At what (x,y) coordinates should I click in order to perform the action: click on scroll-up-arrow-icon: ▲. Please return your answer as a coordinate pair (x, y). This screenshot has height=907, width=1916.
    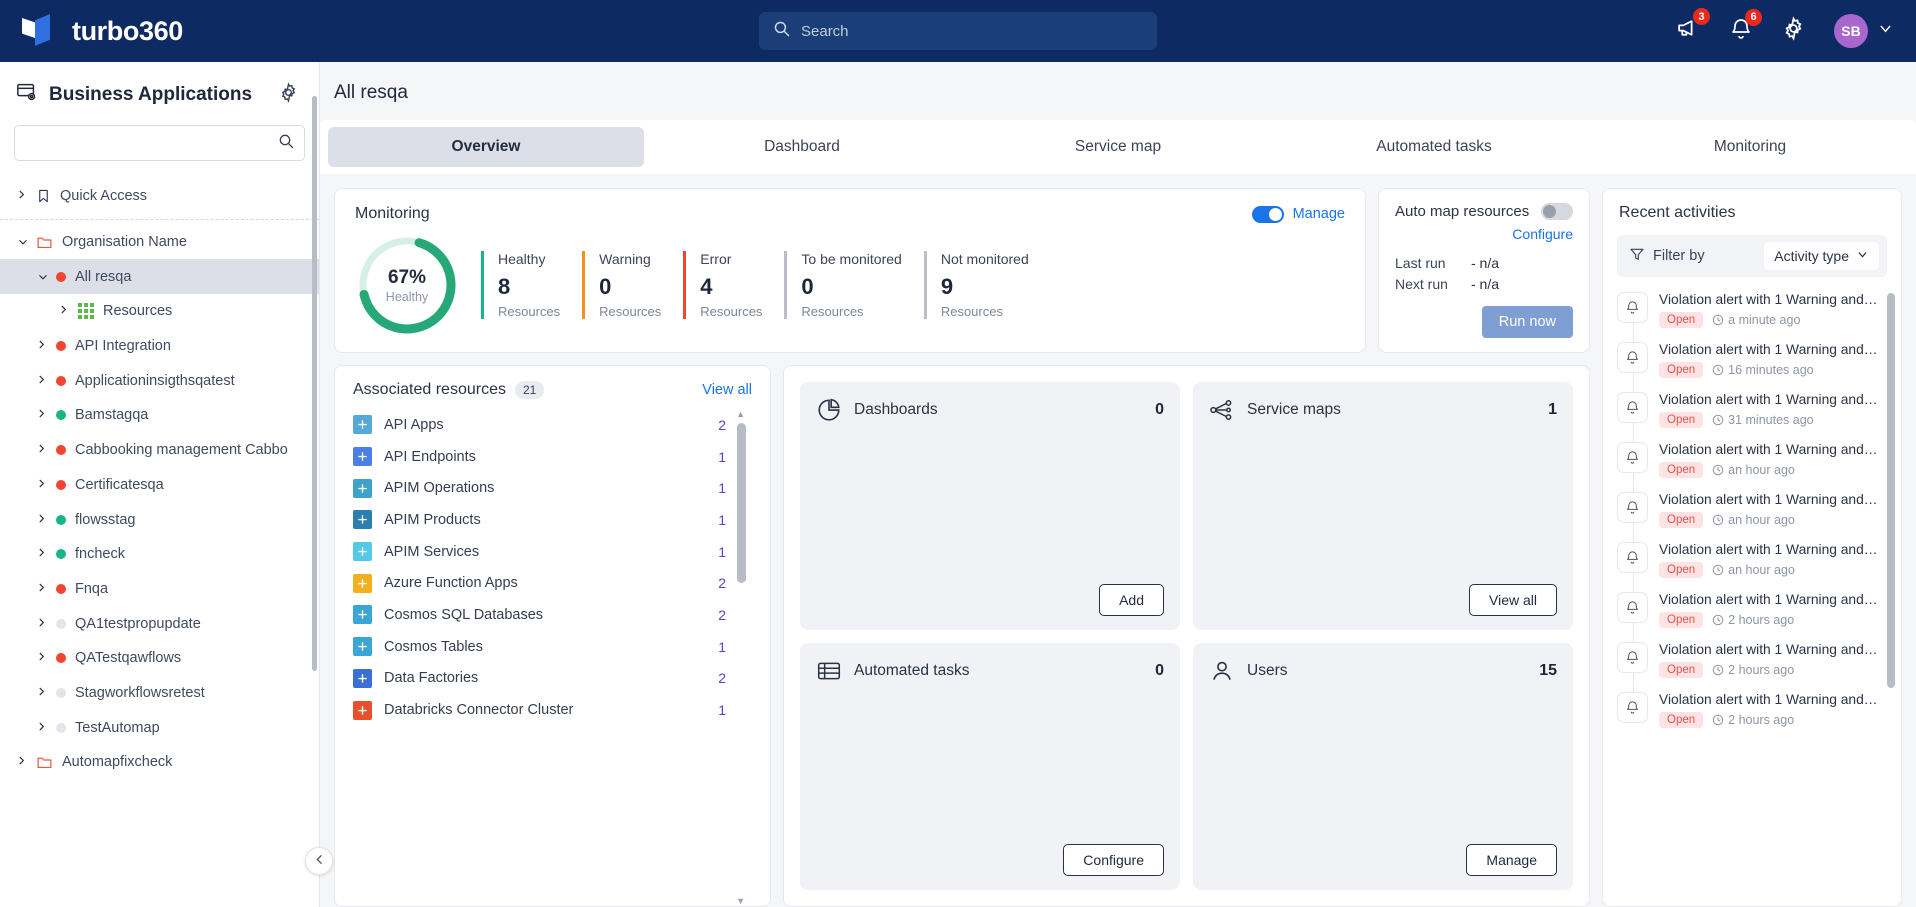
    Looking at the image, I should click on (740, 414).